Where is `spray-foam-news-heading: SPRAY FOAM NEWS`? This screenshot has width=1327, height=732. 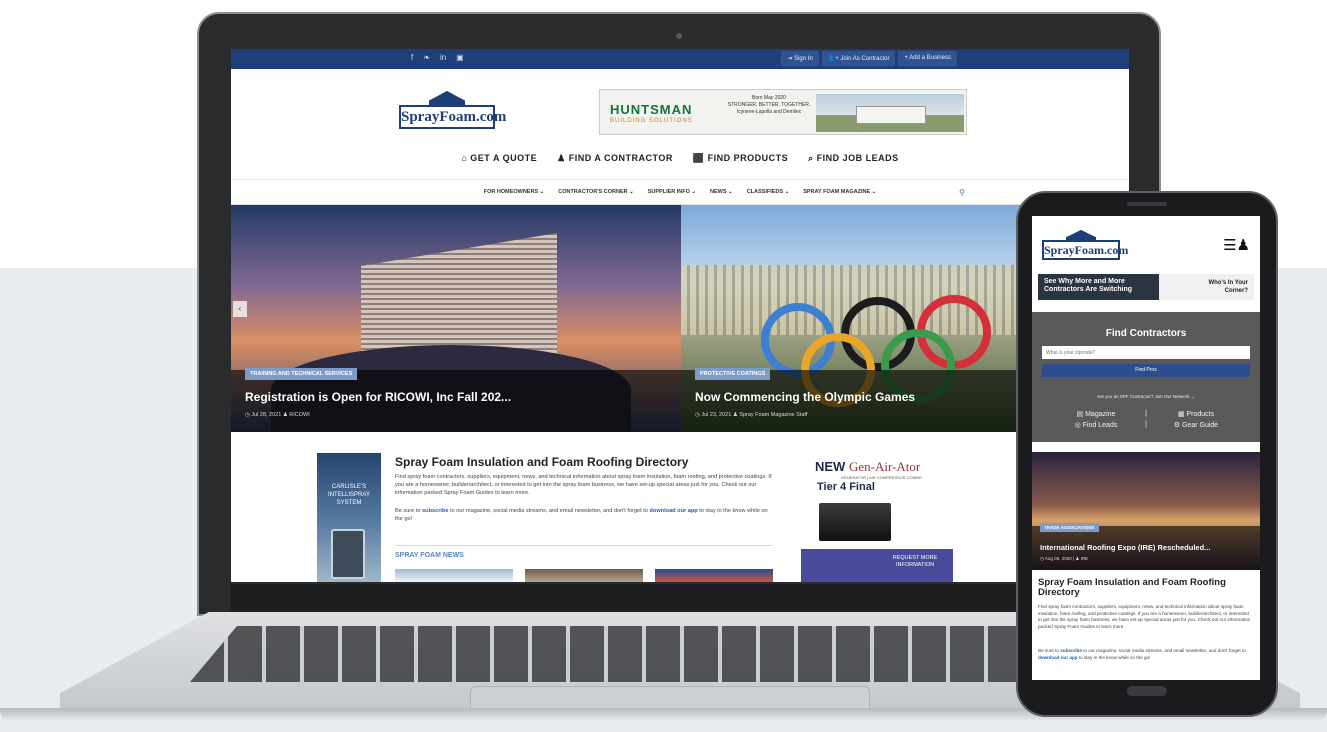 spray-foam-news-heading: SPRAY FOAM NEWS is located at coordinates (584, 552).